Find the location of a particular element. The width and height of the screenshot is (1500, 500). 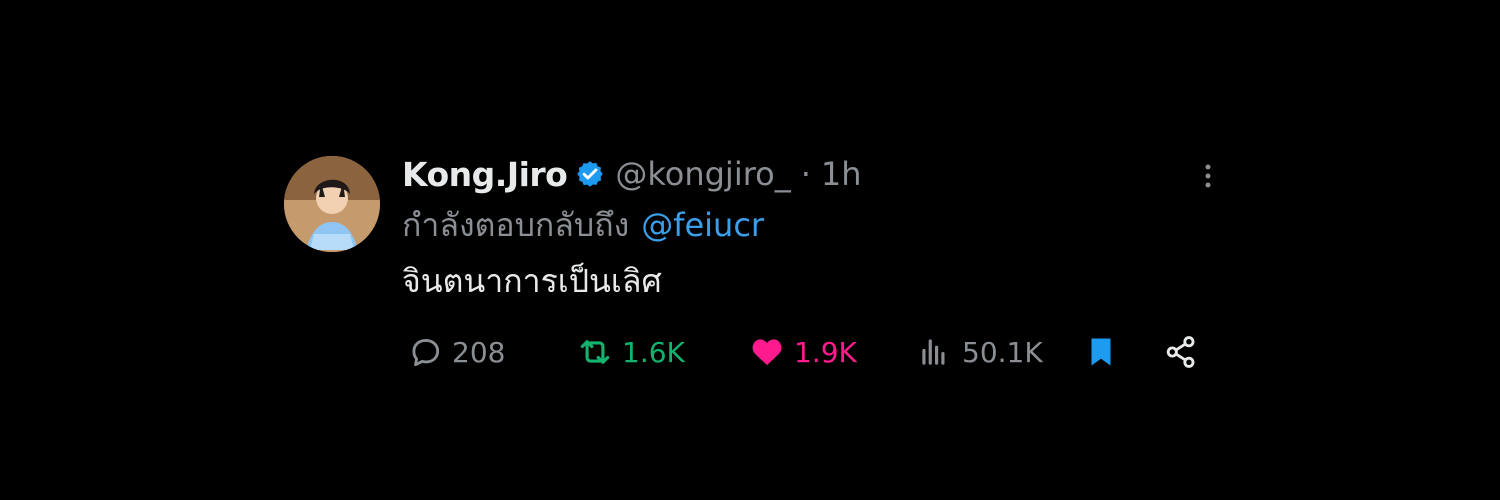

tweet-text: จินตนาการเป็นเลิศ is located at coordinates (532, 281).